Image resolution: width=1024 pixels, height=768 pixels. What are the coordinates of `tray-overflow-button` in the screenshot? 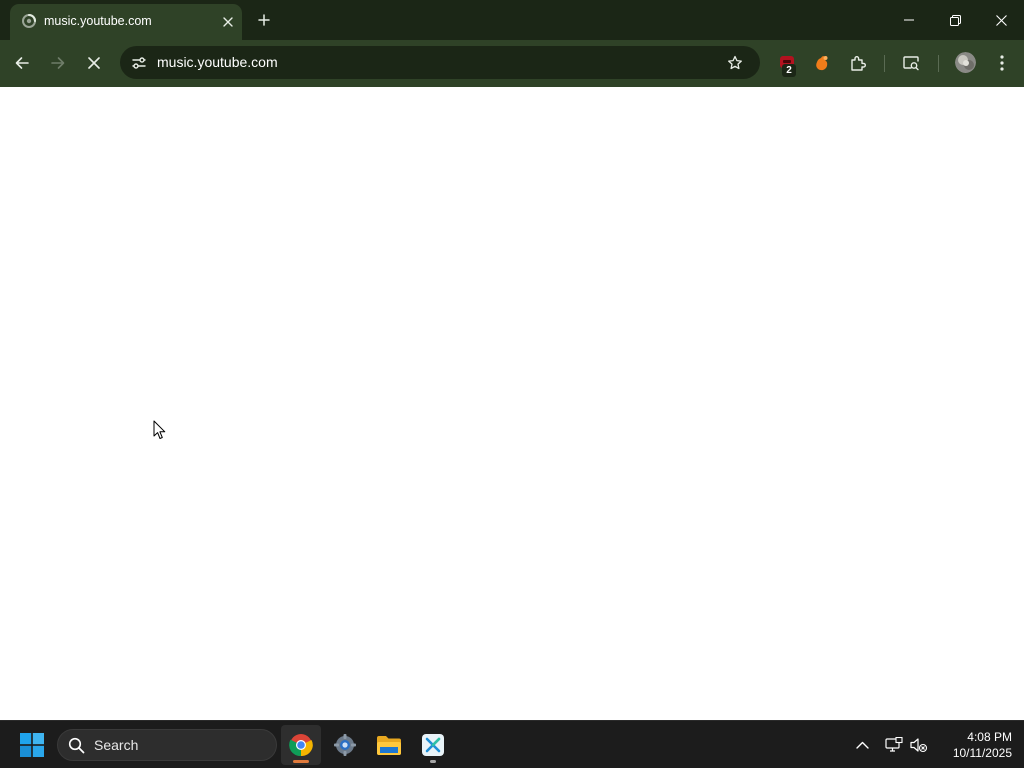 It's located at (862, 745).